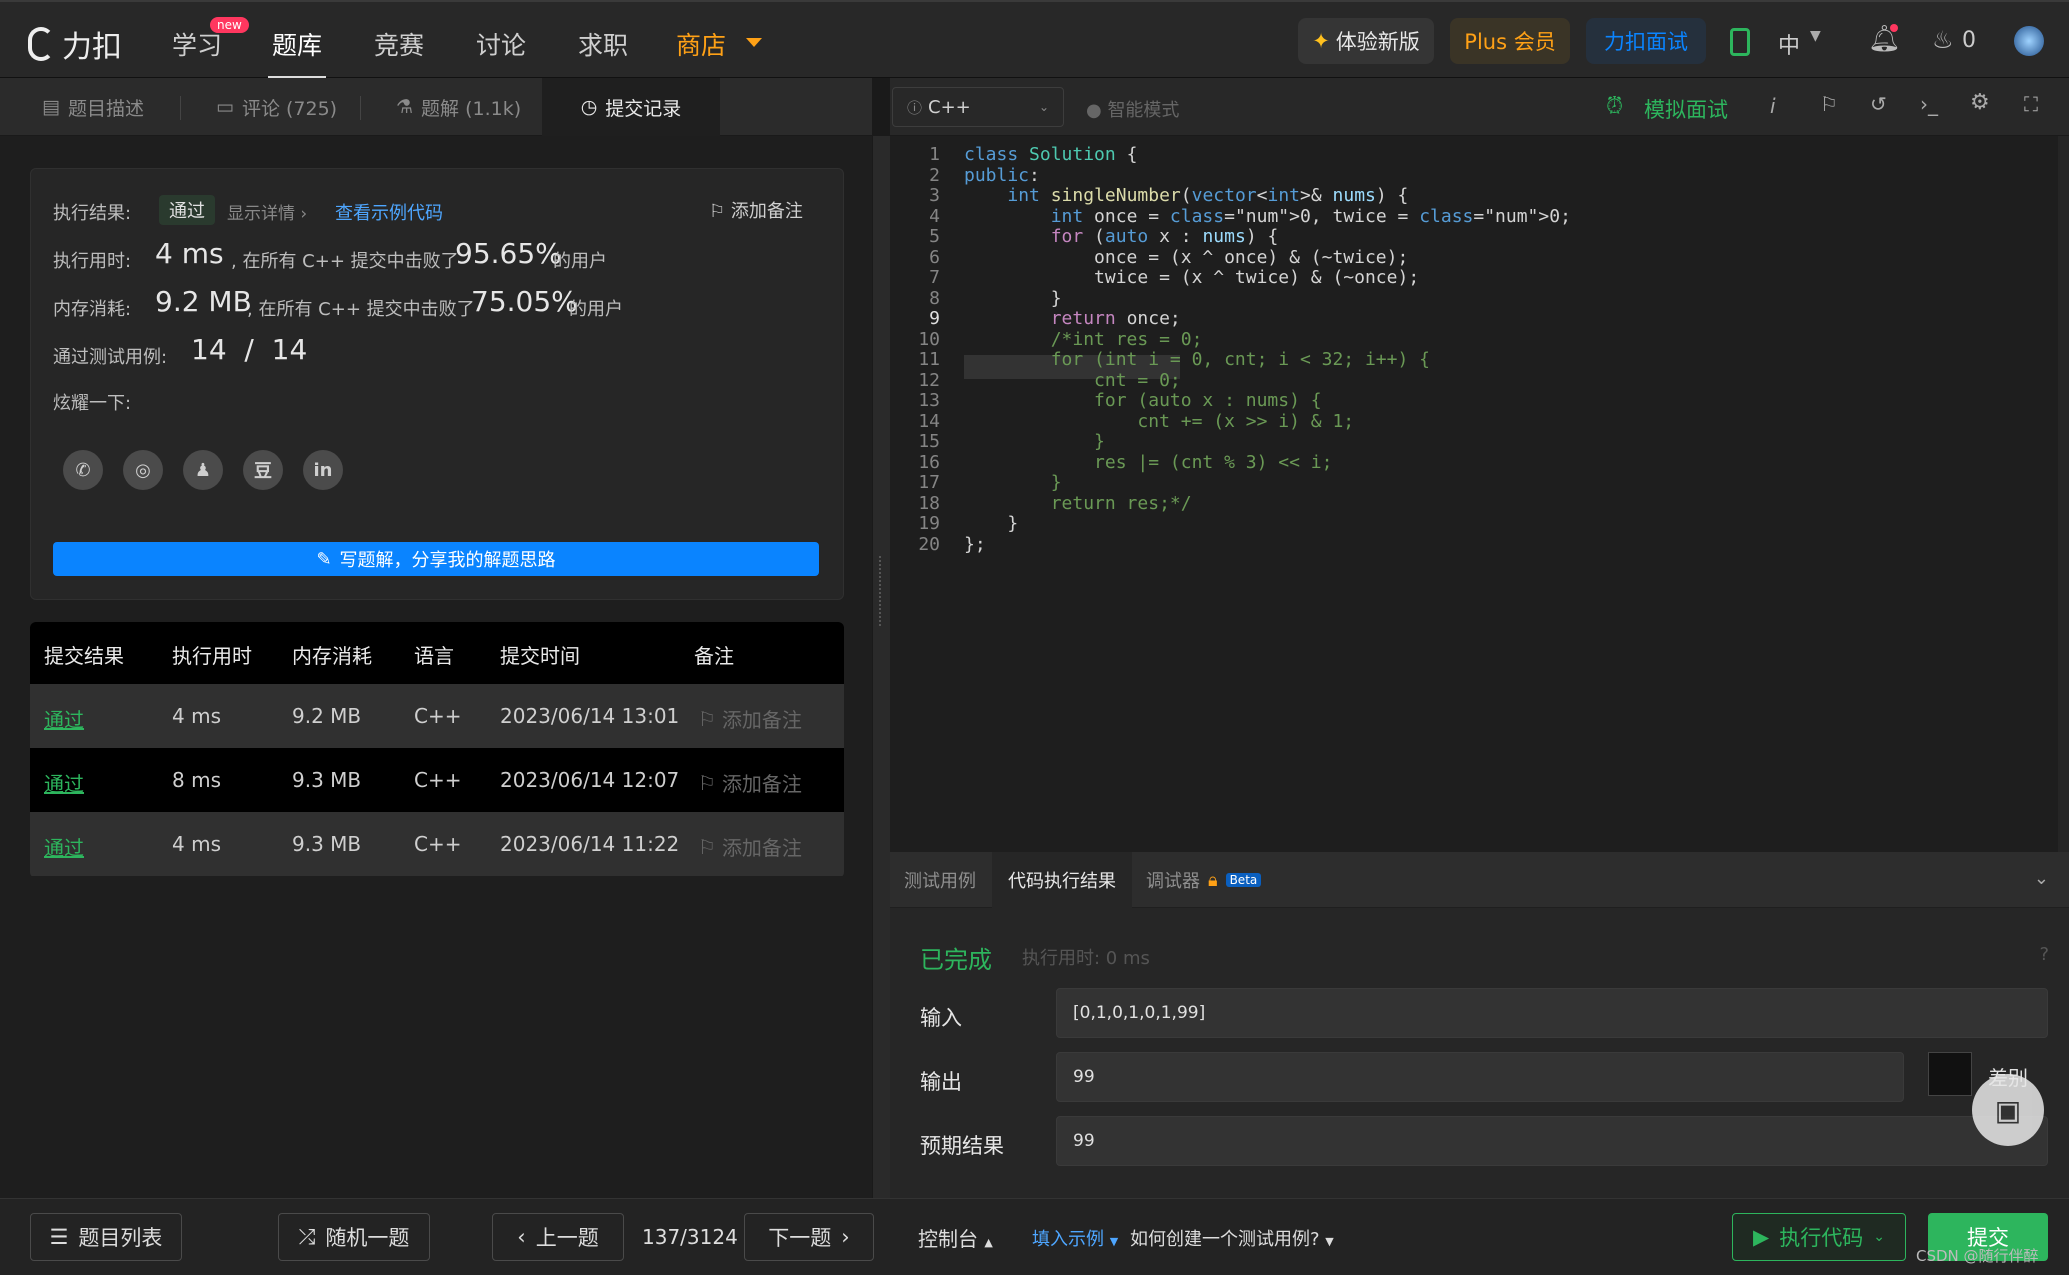  I want to click on fill-example-link: 填入示例 ▼, so click(1075, 1238).